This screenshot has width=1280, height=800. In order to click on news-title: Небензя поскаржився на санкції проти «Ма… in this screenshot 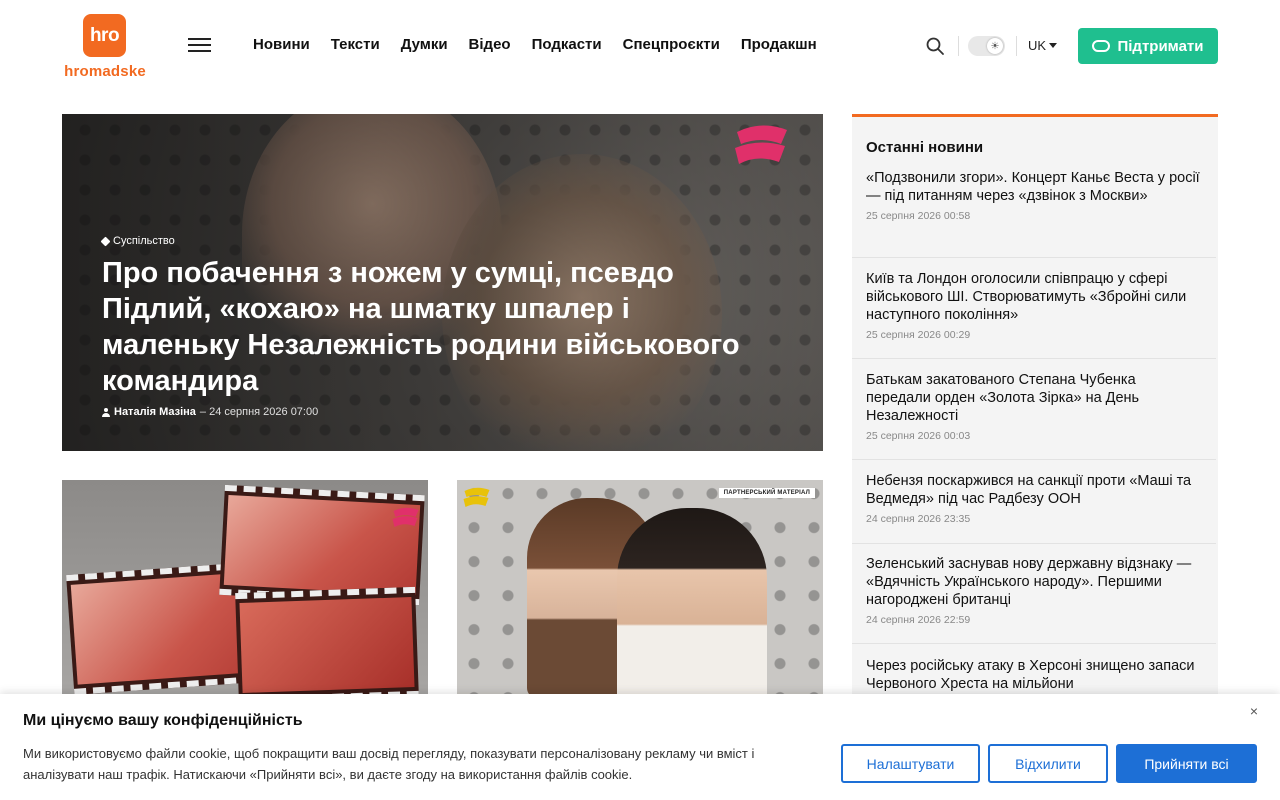, I will do `click(1034, 490)`.